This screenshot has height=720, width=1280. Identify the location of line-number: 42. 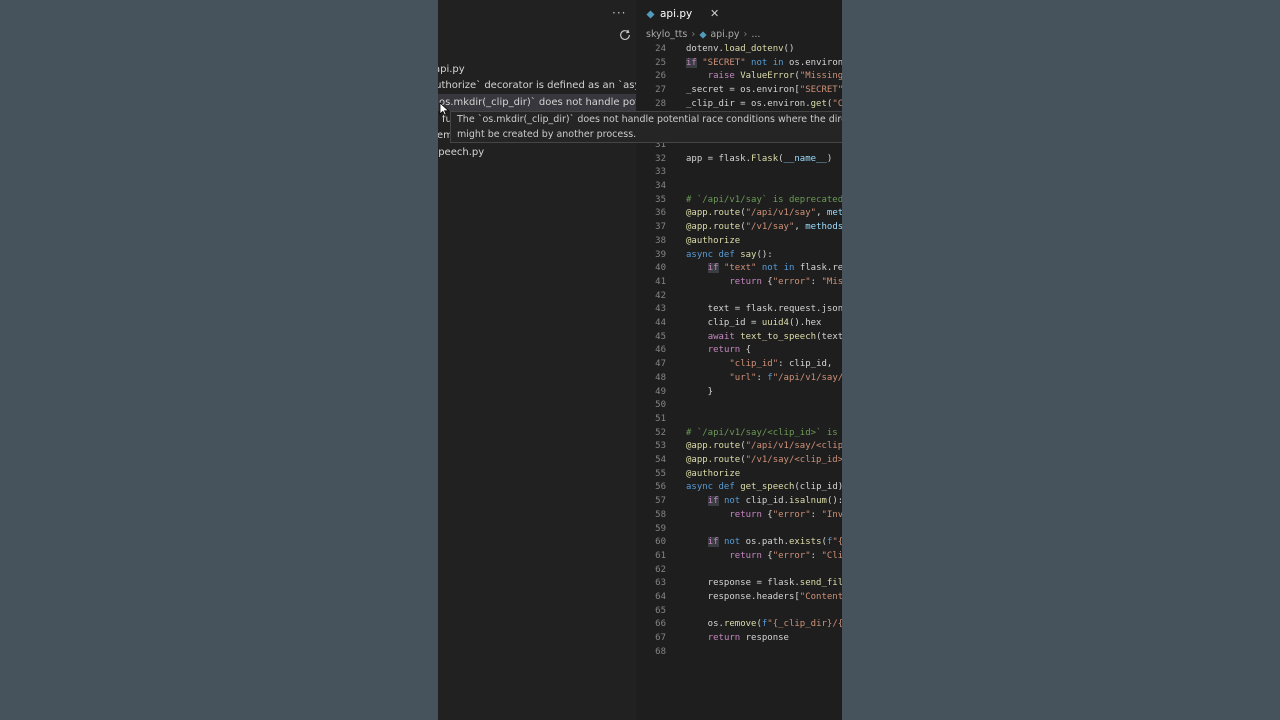
(660, 295).